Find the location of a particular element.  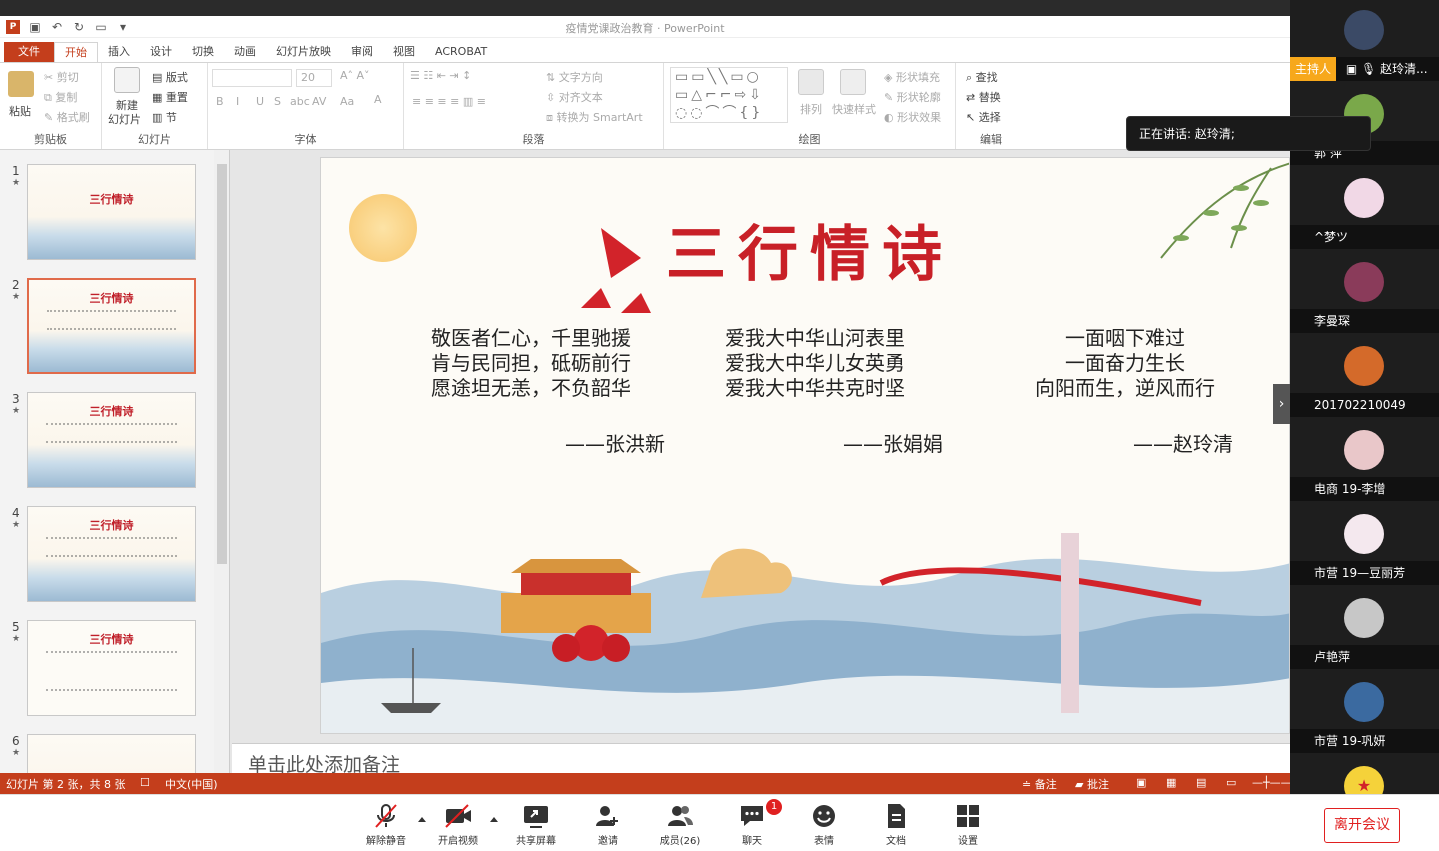

quick-styles-icon is located at coordinates (853, 82).